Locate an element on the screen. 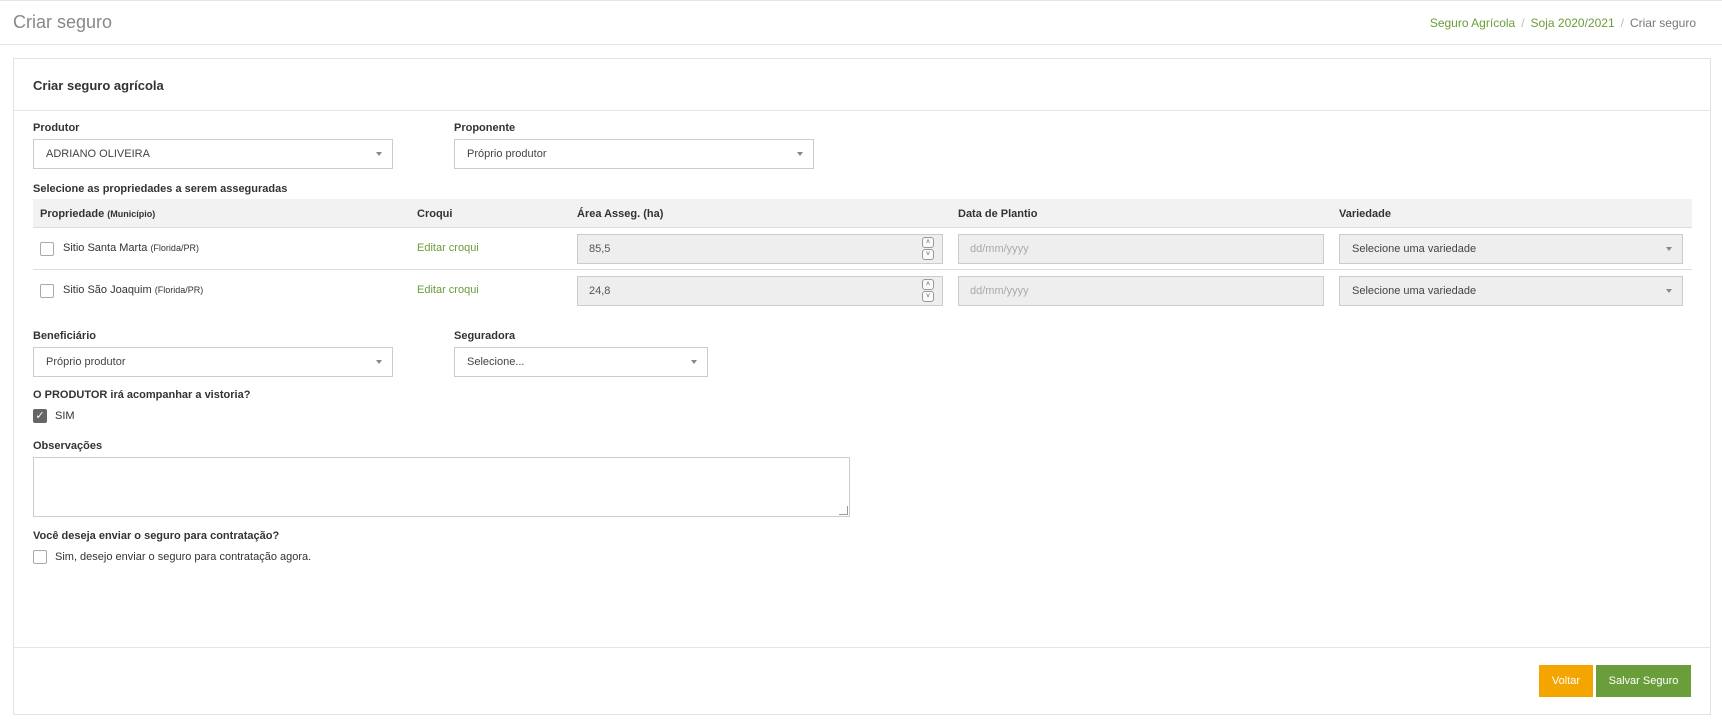  beneficiario-select: Próprio produtor is located at coordinates (213, 362).